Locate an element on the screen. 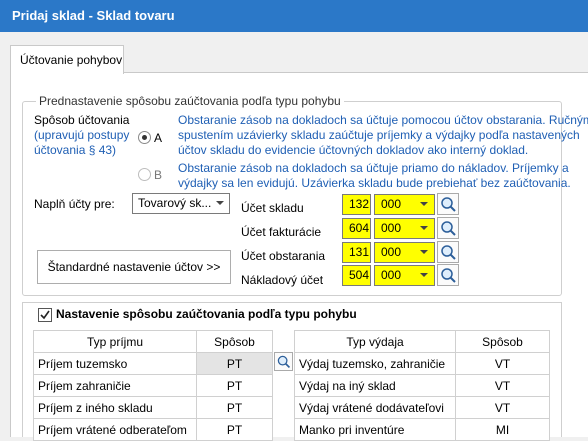 The image size is (588, 441). account-sklad-analytic-value: 000 is located at coordinates (391, 204).